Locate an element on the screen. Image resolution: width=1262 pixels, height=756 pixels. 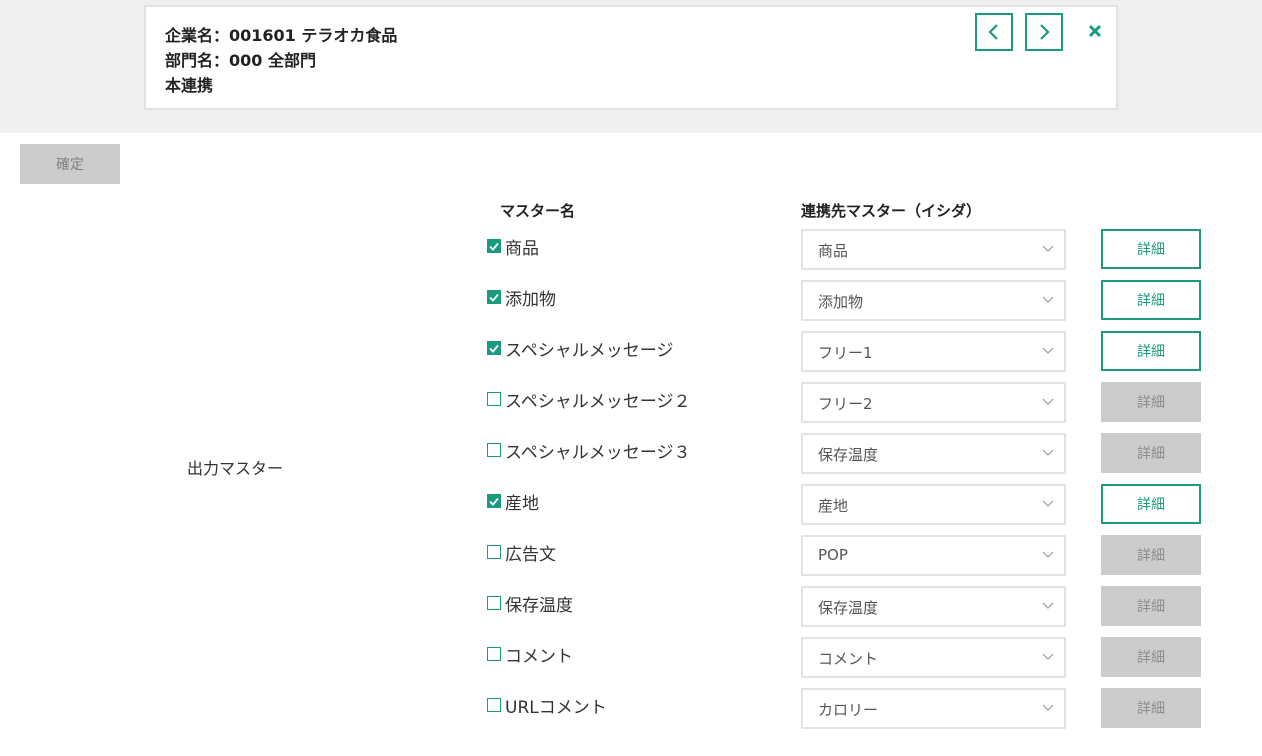
master-name: 産地 is located at coordinates (522, 504).